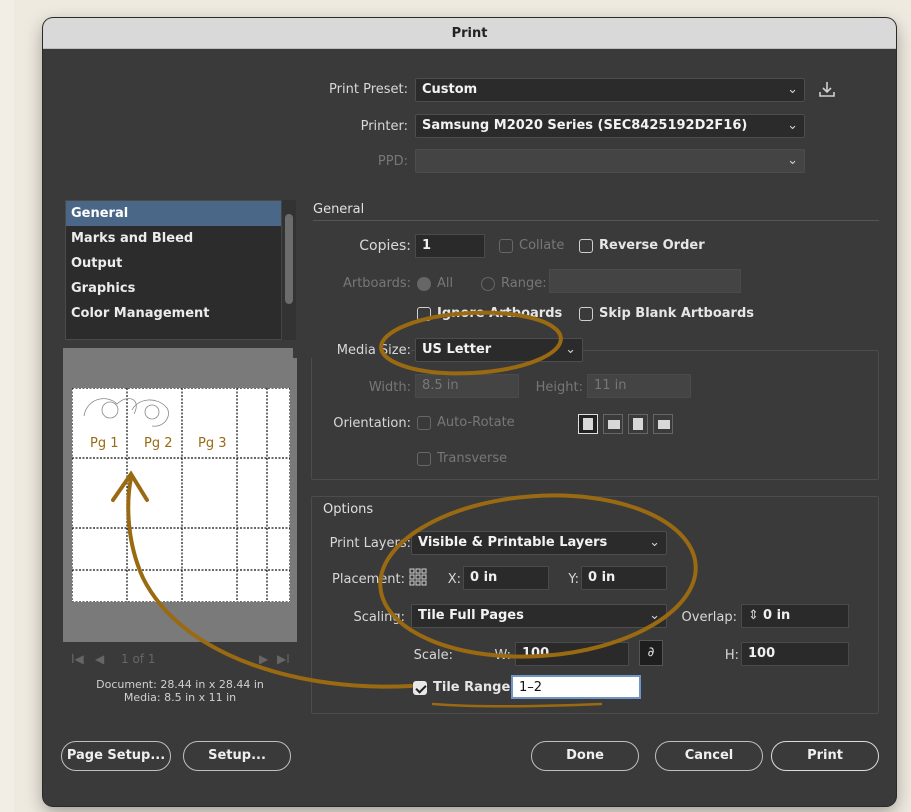 This screenshot has height=812, width=911. What do you see at coordinates (104, 443) in the screenshot?
I see `page-label-1: Pg 1` at bounding box center [104, 443].